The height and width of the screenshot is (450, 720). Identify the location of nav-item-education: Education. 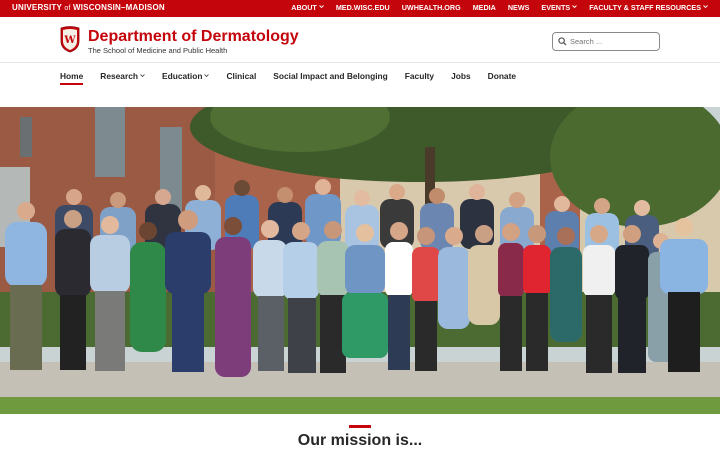
(186, 76).